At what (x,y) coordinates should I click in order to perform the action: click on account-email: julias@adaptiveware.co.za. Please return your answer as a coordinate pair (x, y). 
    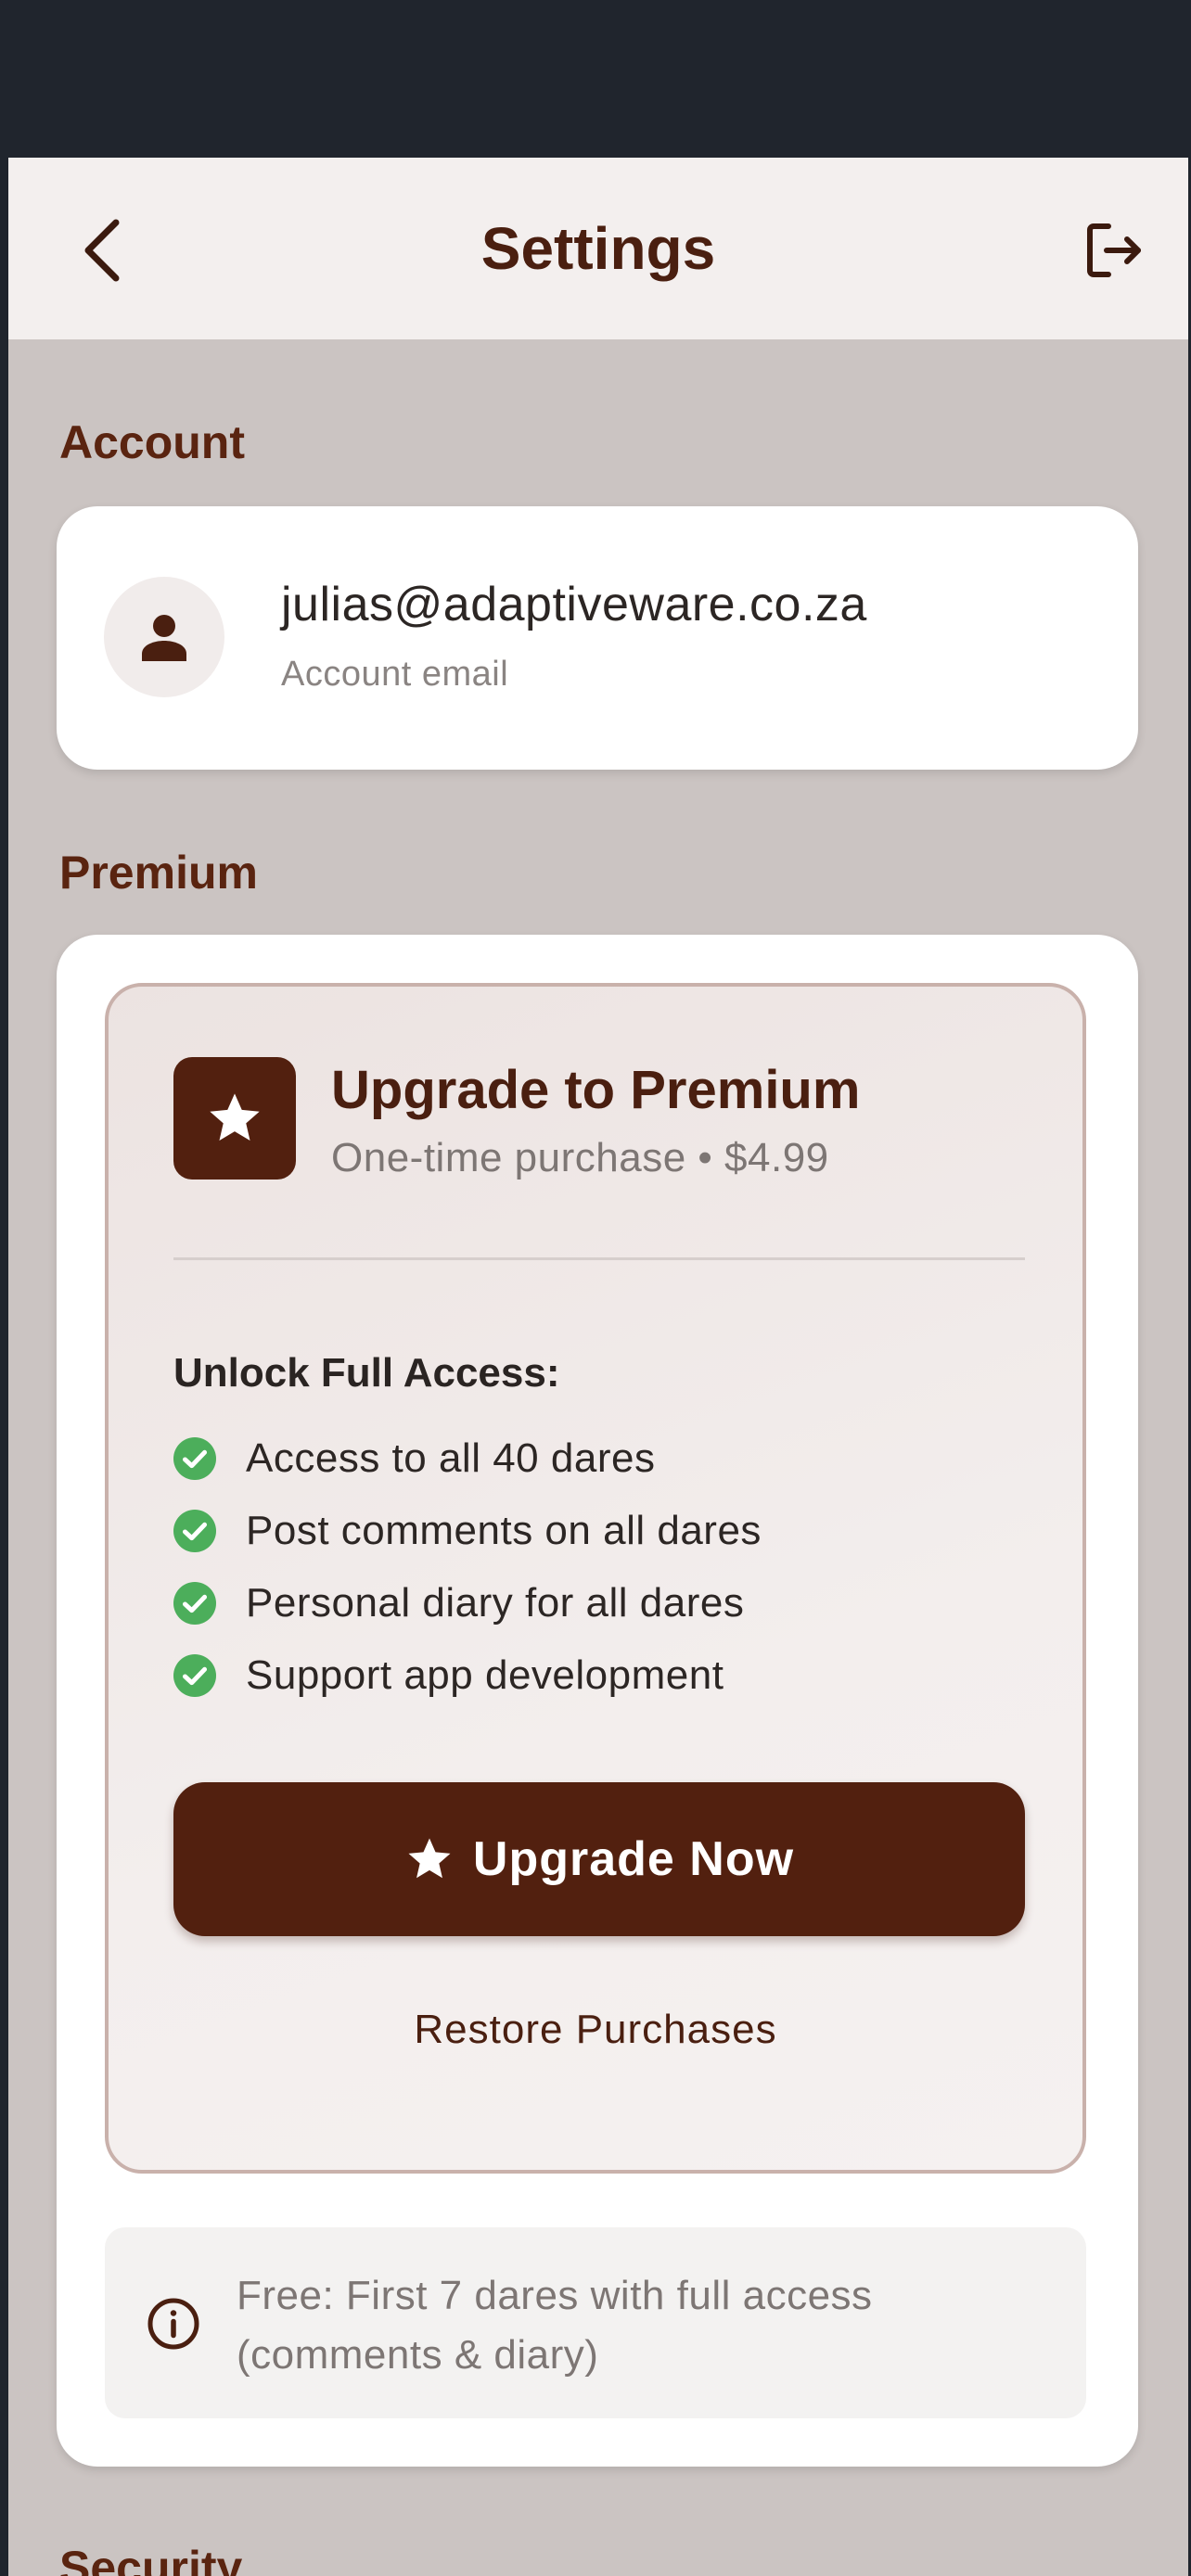
    Looking at the image, I should click on (574, 605).